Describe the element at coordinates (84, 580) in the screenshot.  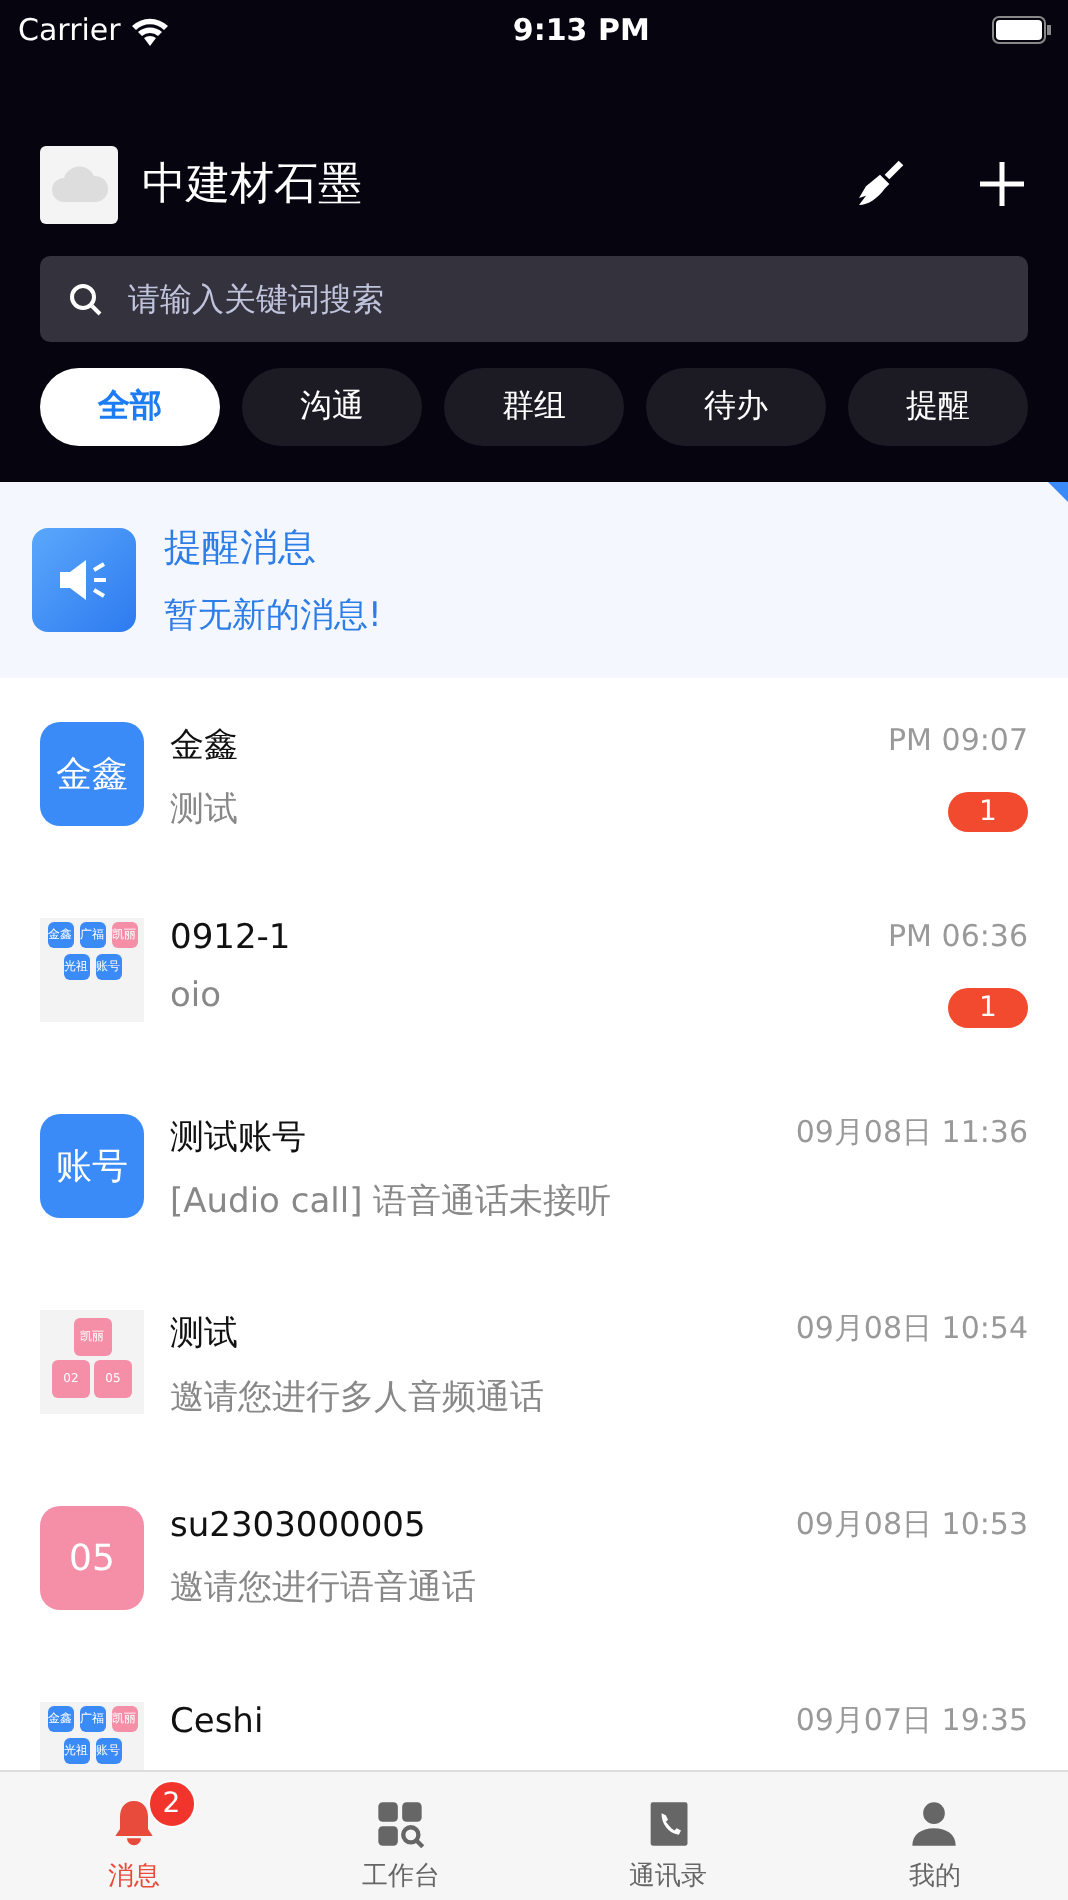
I see `speaker-icon` at that location.